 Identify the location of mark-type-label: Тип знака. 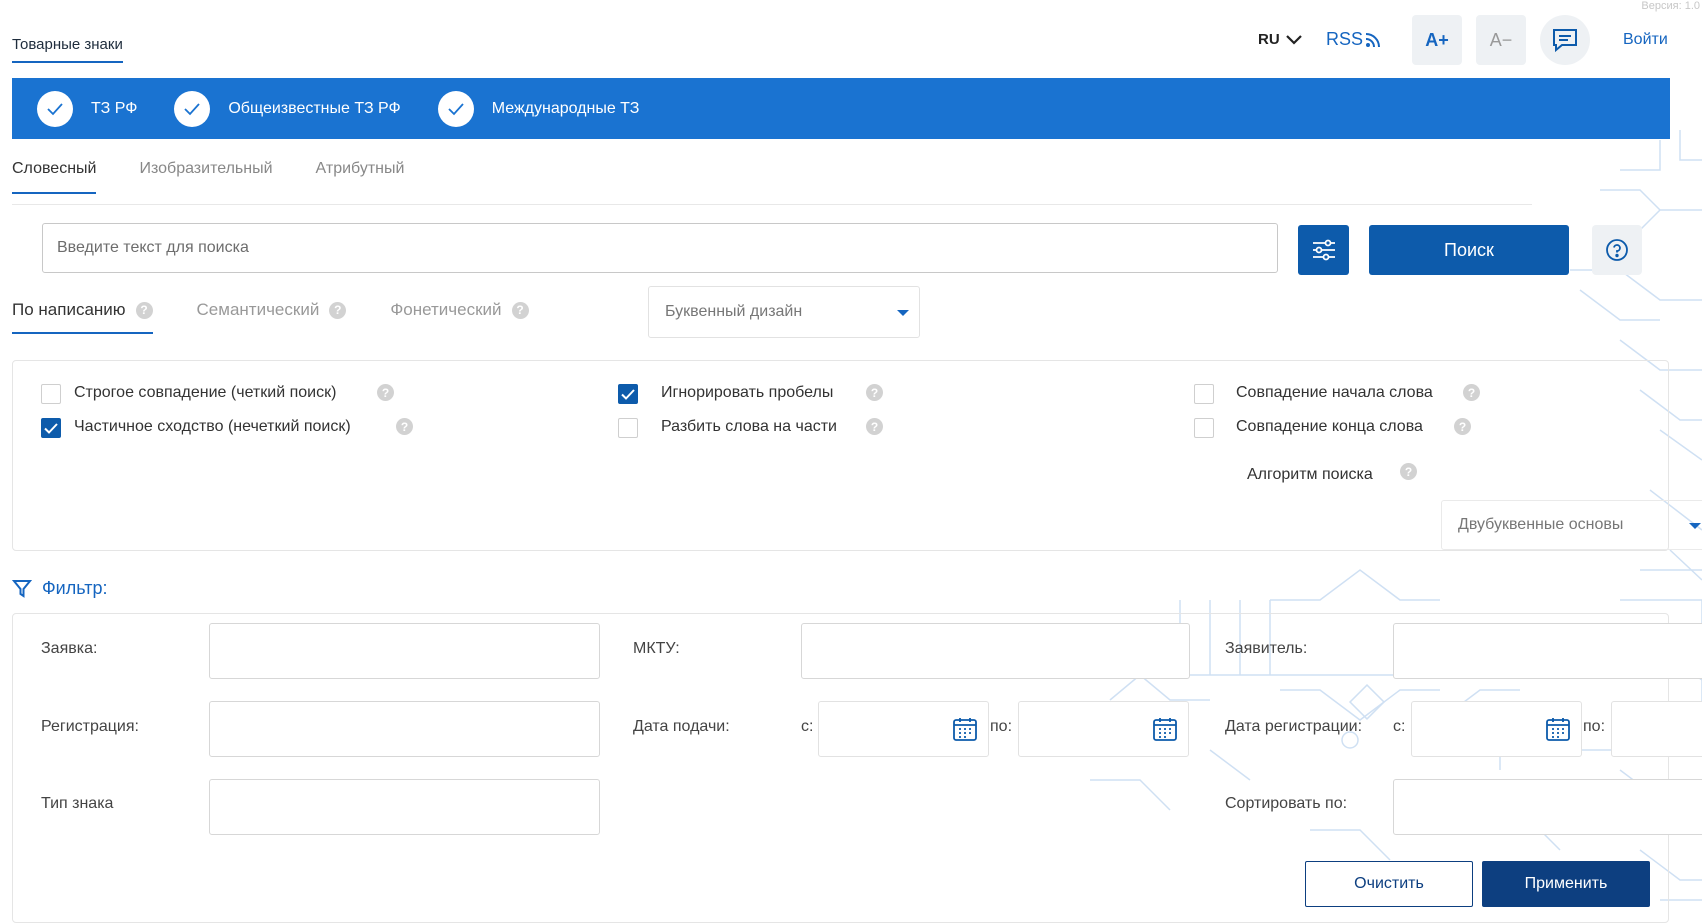
(77, 803).